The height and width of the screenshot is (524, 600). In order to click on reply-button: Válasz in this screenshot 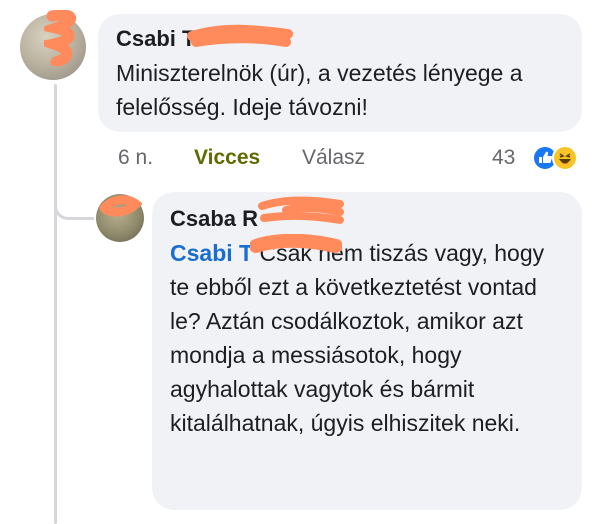, I will do `click(333, 158)`.